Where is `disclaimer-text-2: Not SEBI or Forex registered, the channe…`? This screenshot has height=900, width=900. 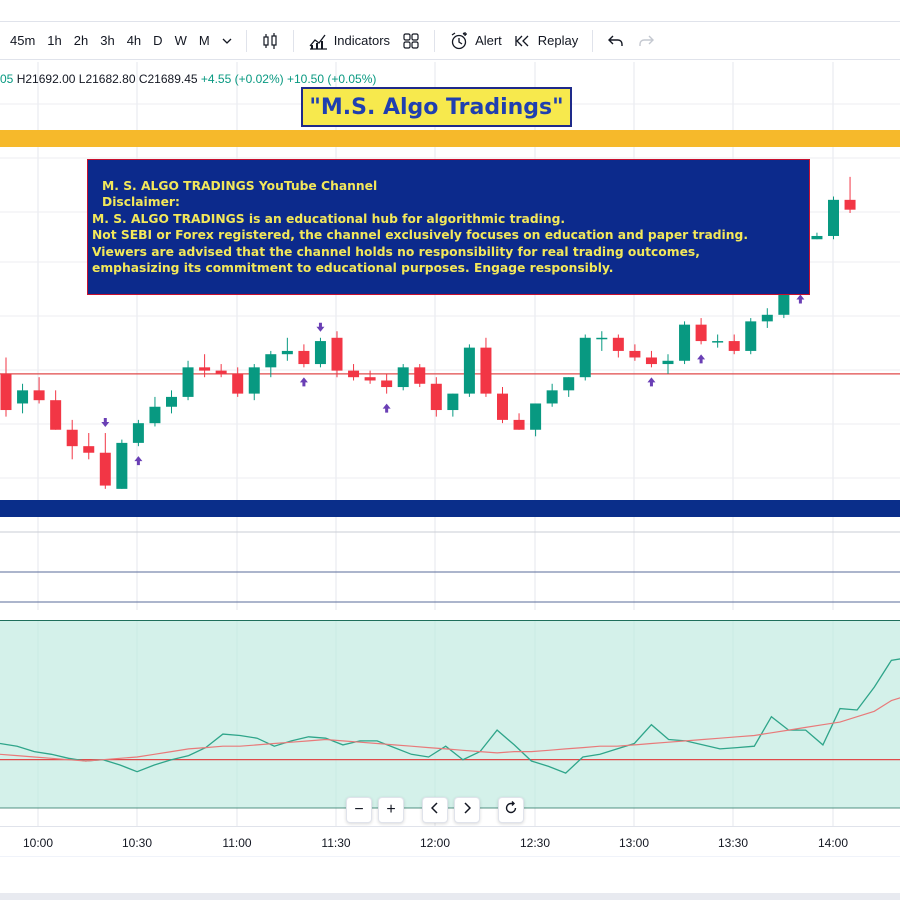 disclaimer-text-2: Not SEBI or Forex registered, the channe… is located at coordinates (420, 235).